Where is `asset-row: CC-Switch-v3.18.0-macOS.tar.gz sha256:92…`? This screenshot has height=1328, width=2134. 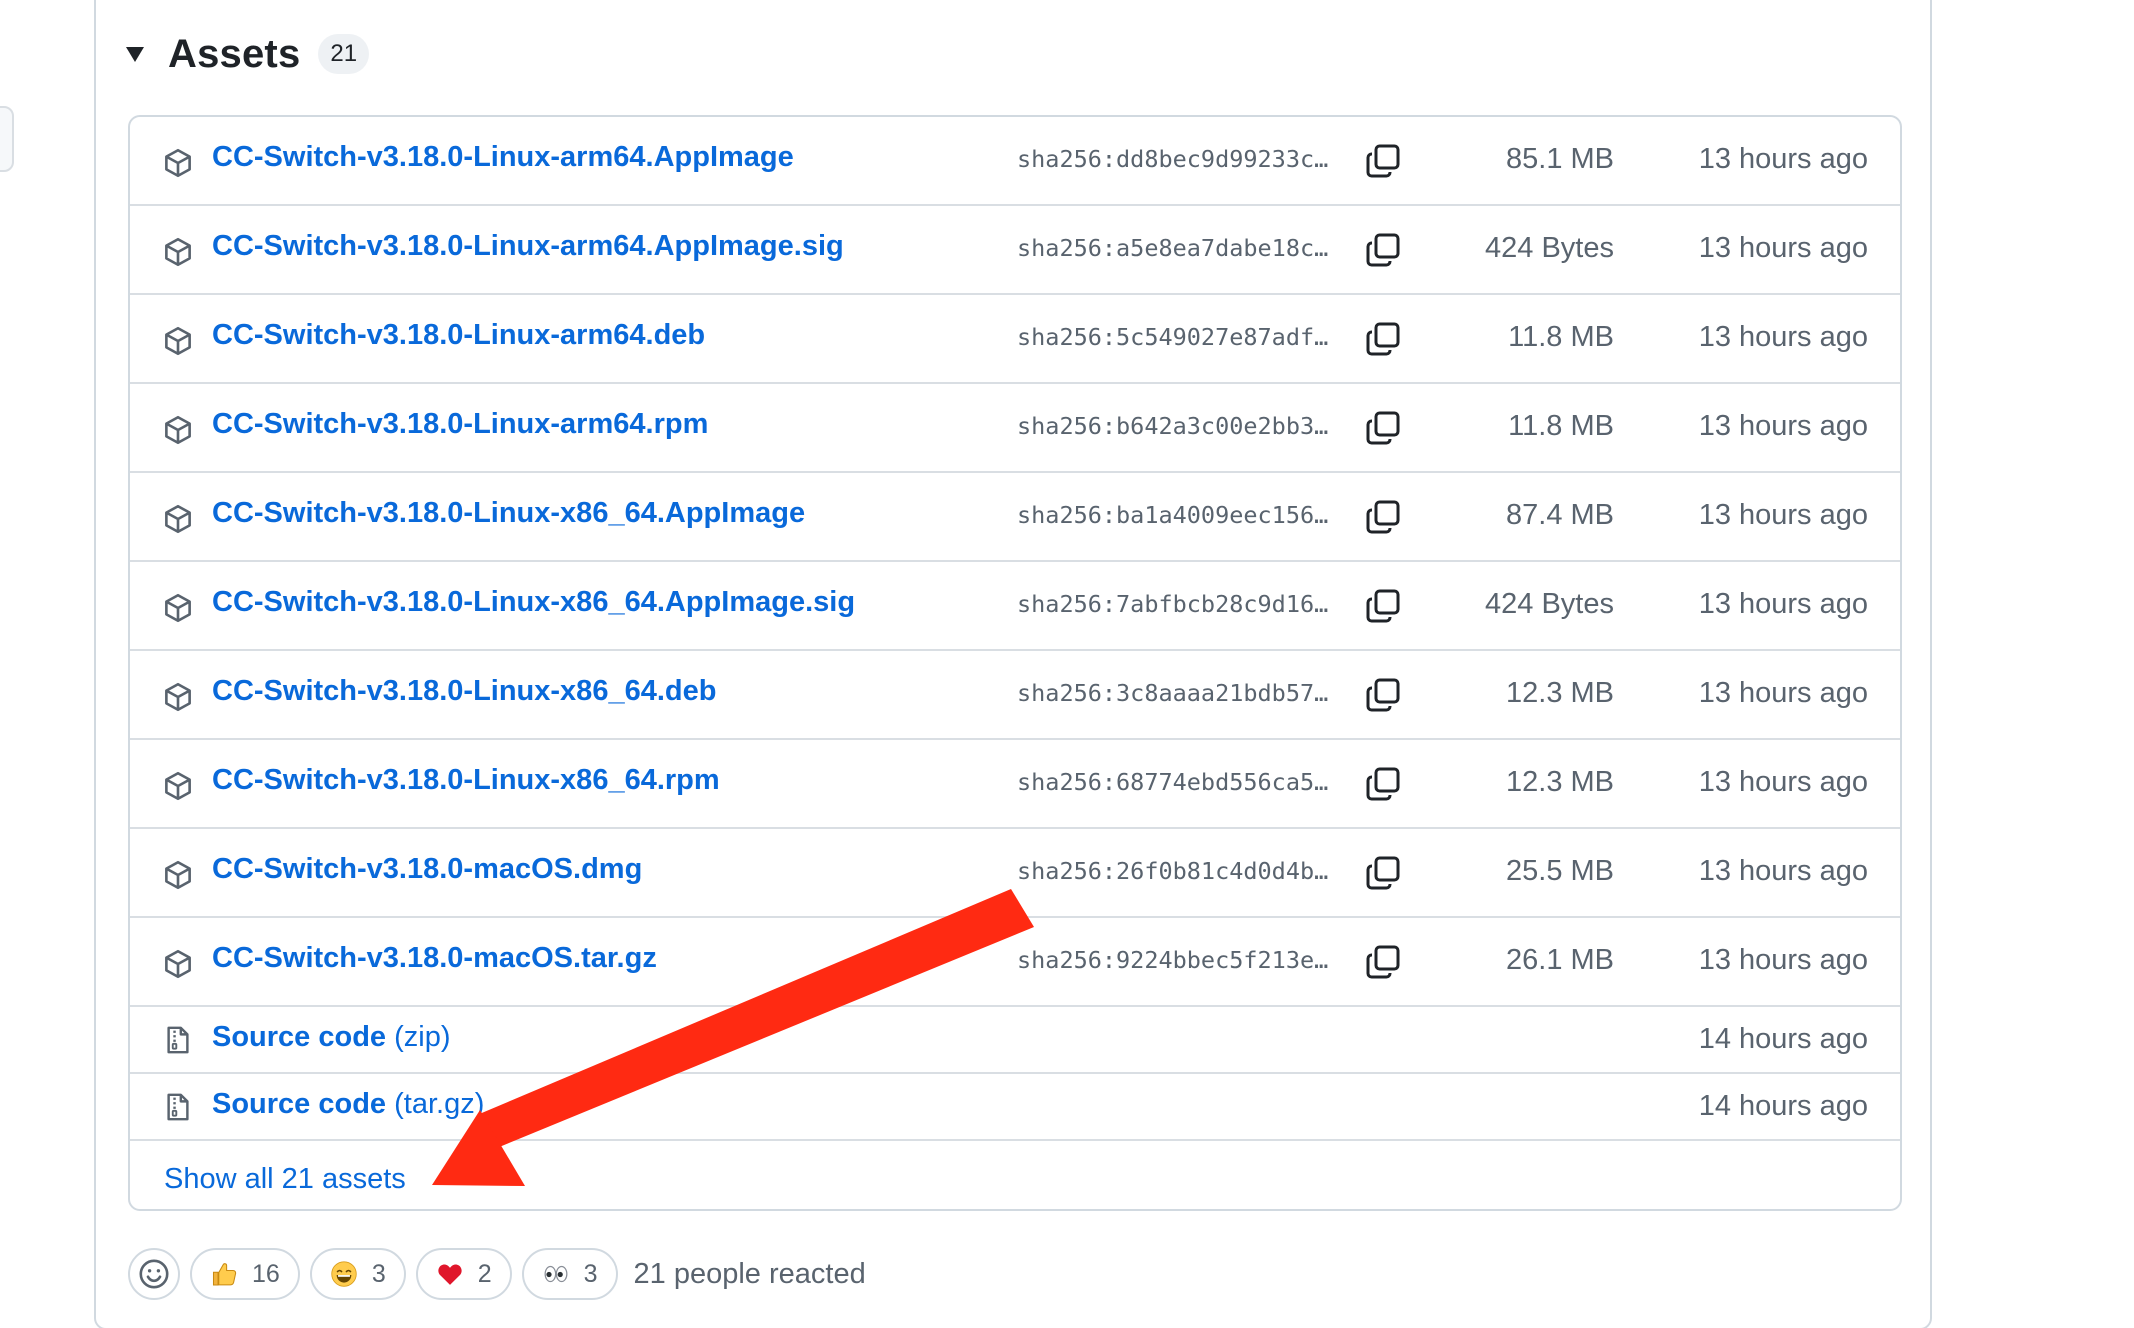
asset-row: CC-Switch-v3.18.0-macOS.tar.gz sha256:92… is located at coordinates (1015, 962).